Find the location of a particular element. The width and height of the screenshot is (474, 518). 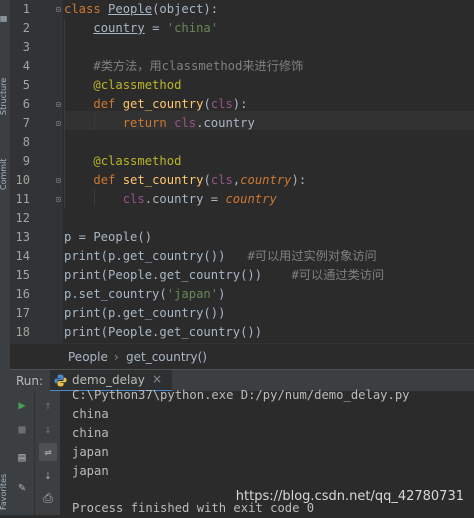

layout-icon: ▤ is located at coordinates (22, 457).